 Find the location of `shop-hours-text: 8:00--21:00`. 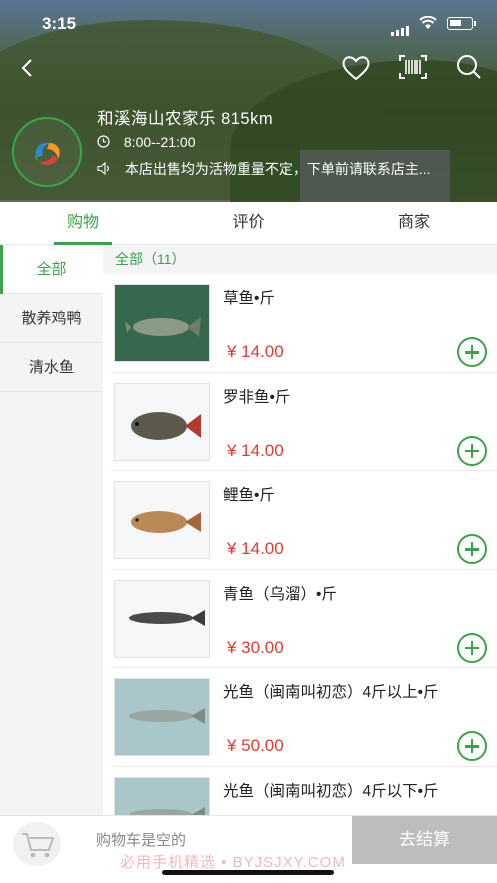

shop-hours-text: 8:00--21:00 is located at coordinates (159, 142).